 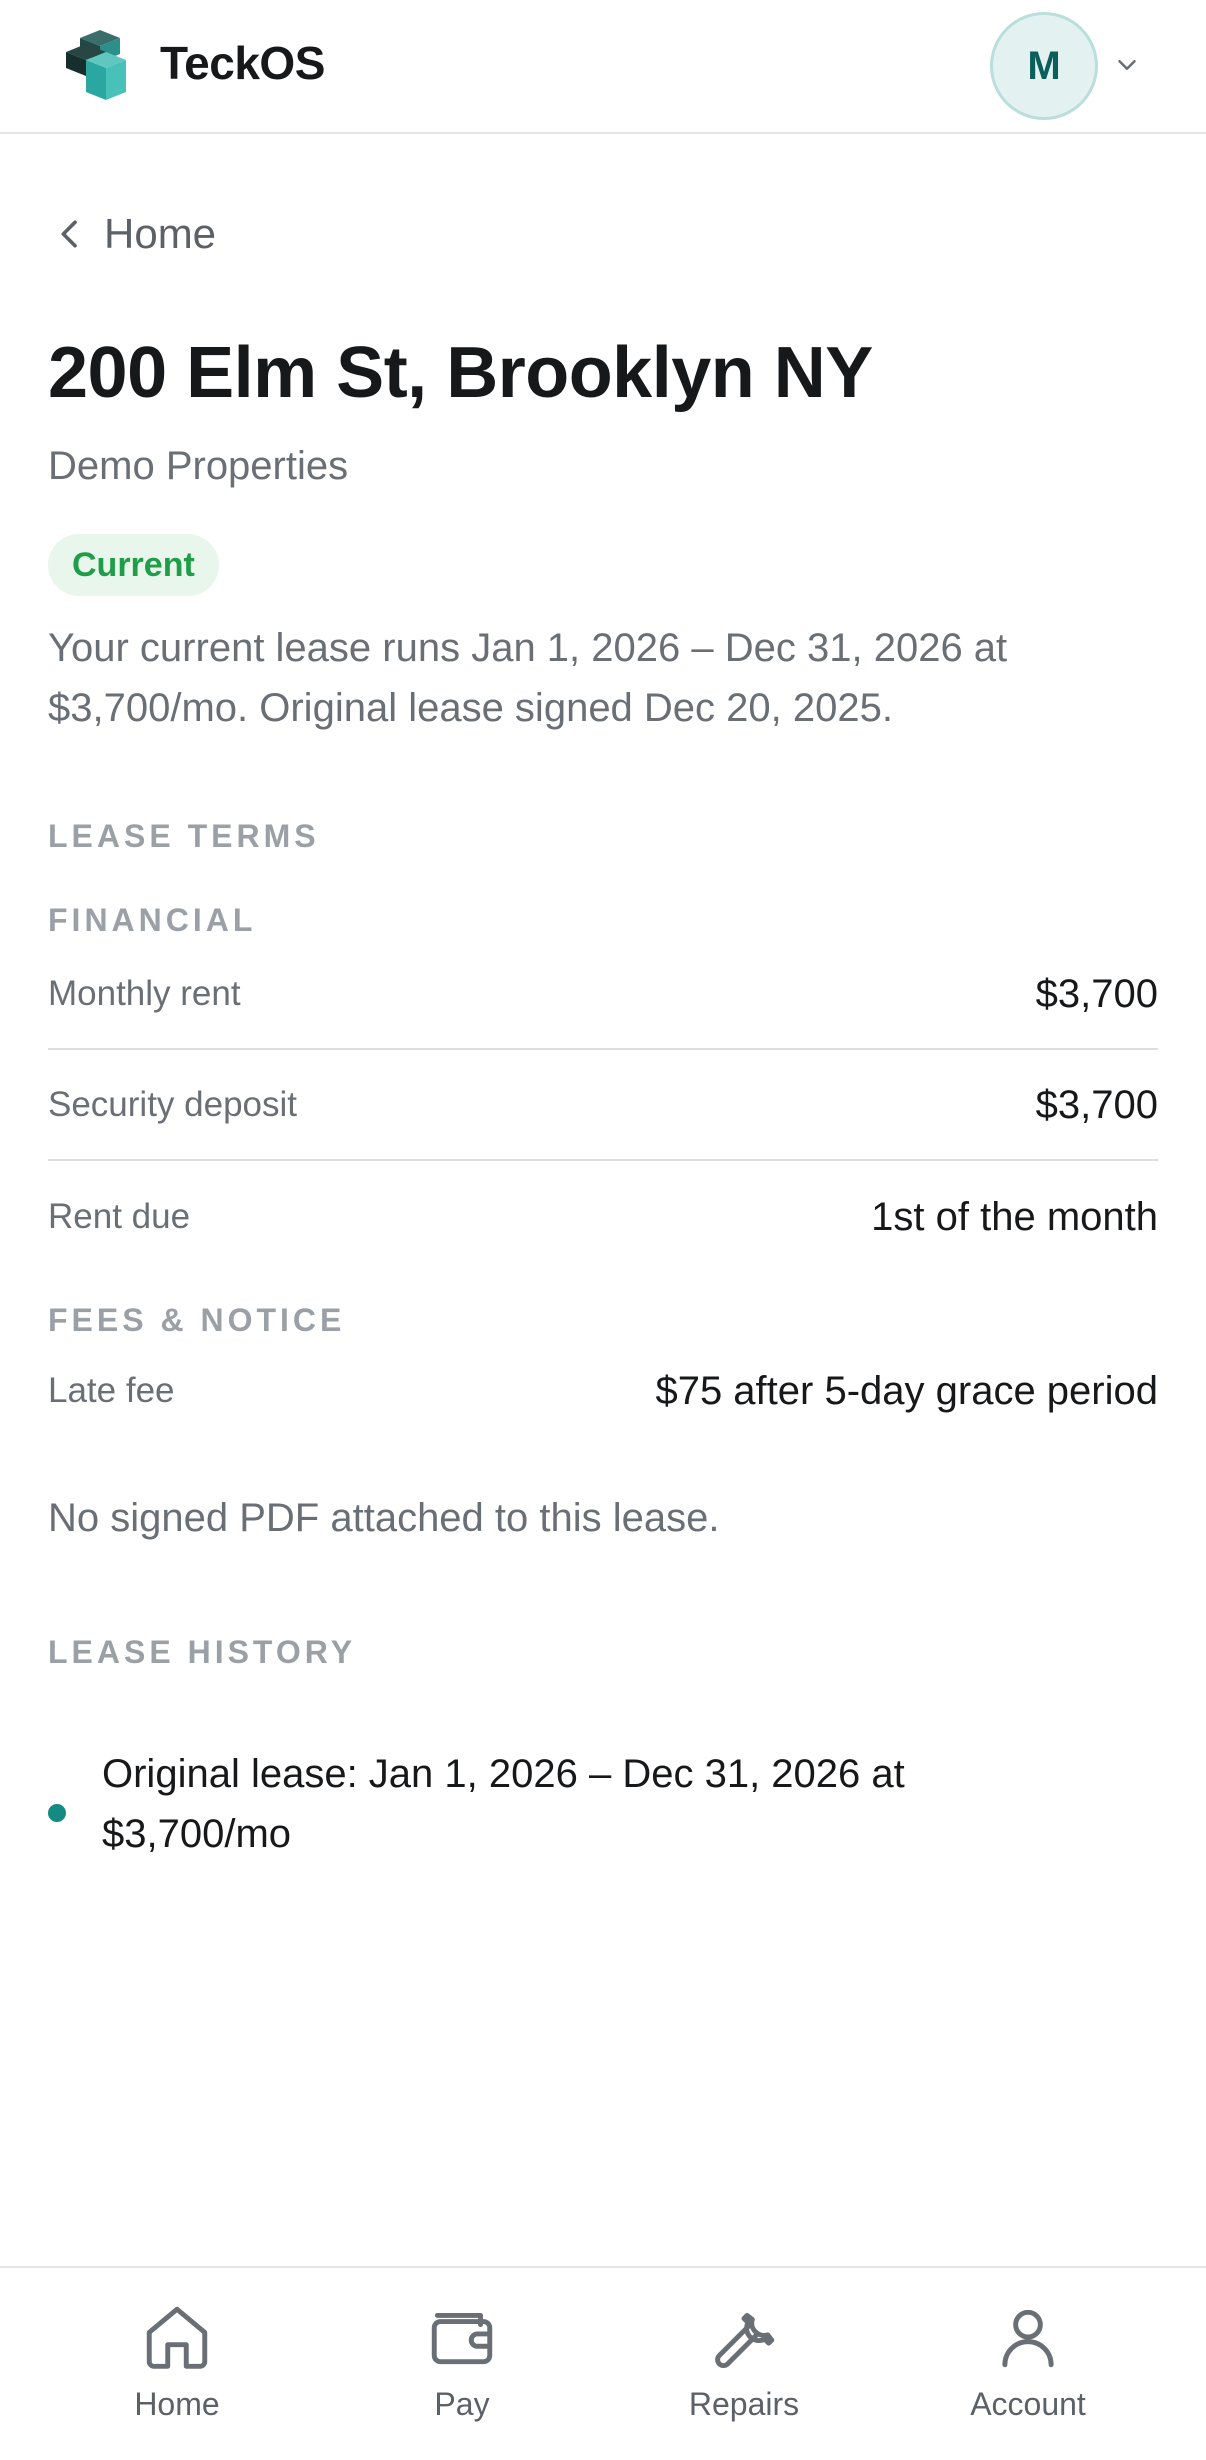 What do you see at coordinates (603, 1106) in the screenshot?
I see `security-deposit-row: Security deposit $3,700` at bounding box center [603, 1106].